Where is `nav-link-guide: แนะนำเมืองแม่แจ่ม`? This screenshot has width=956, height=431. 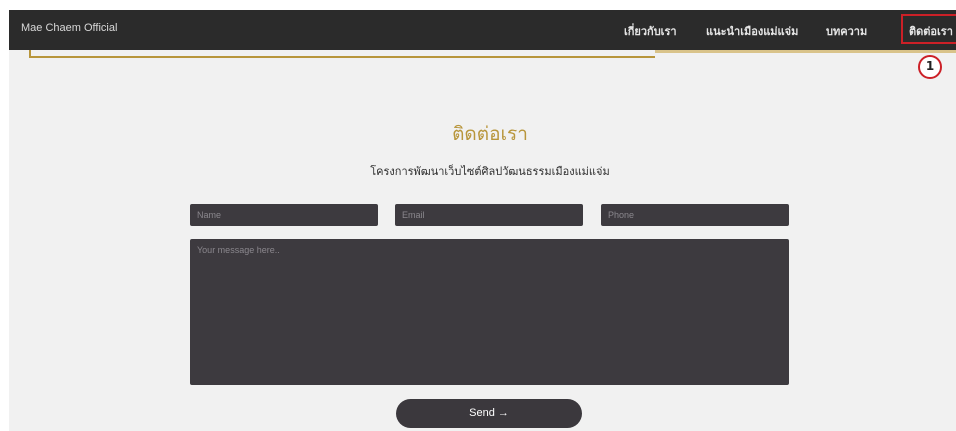
nav-link-guide: แนะนำเมืองแม่แจ่ม is located at coordinates (752, 31).